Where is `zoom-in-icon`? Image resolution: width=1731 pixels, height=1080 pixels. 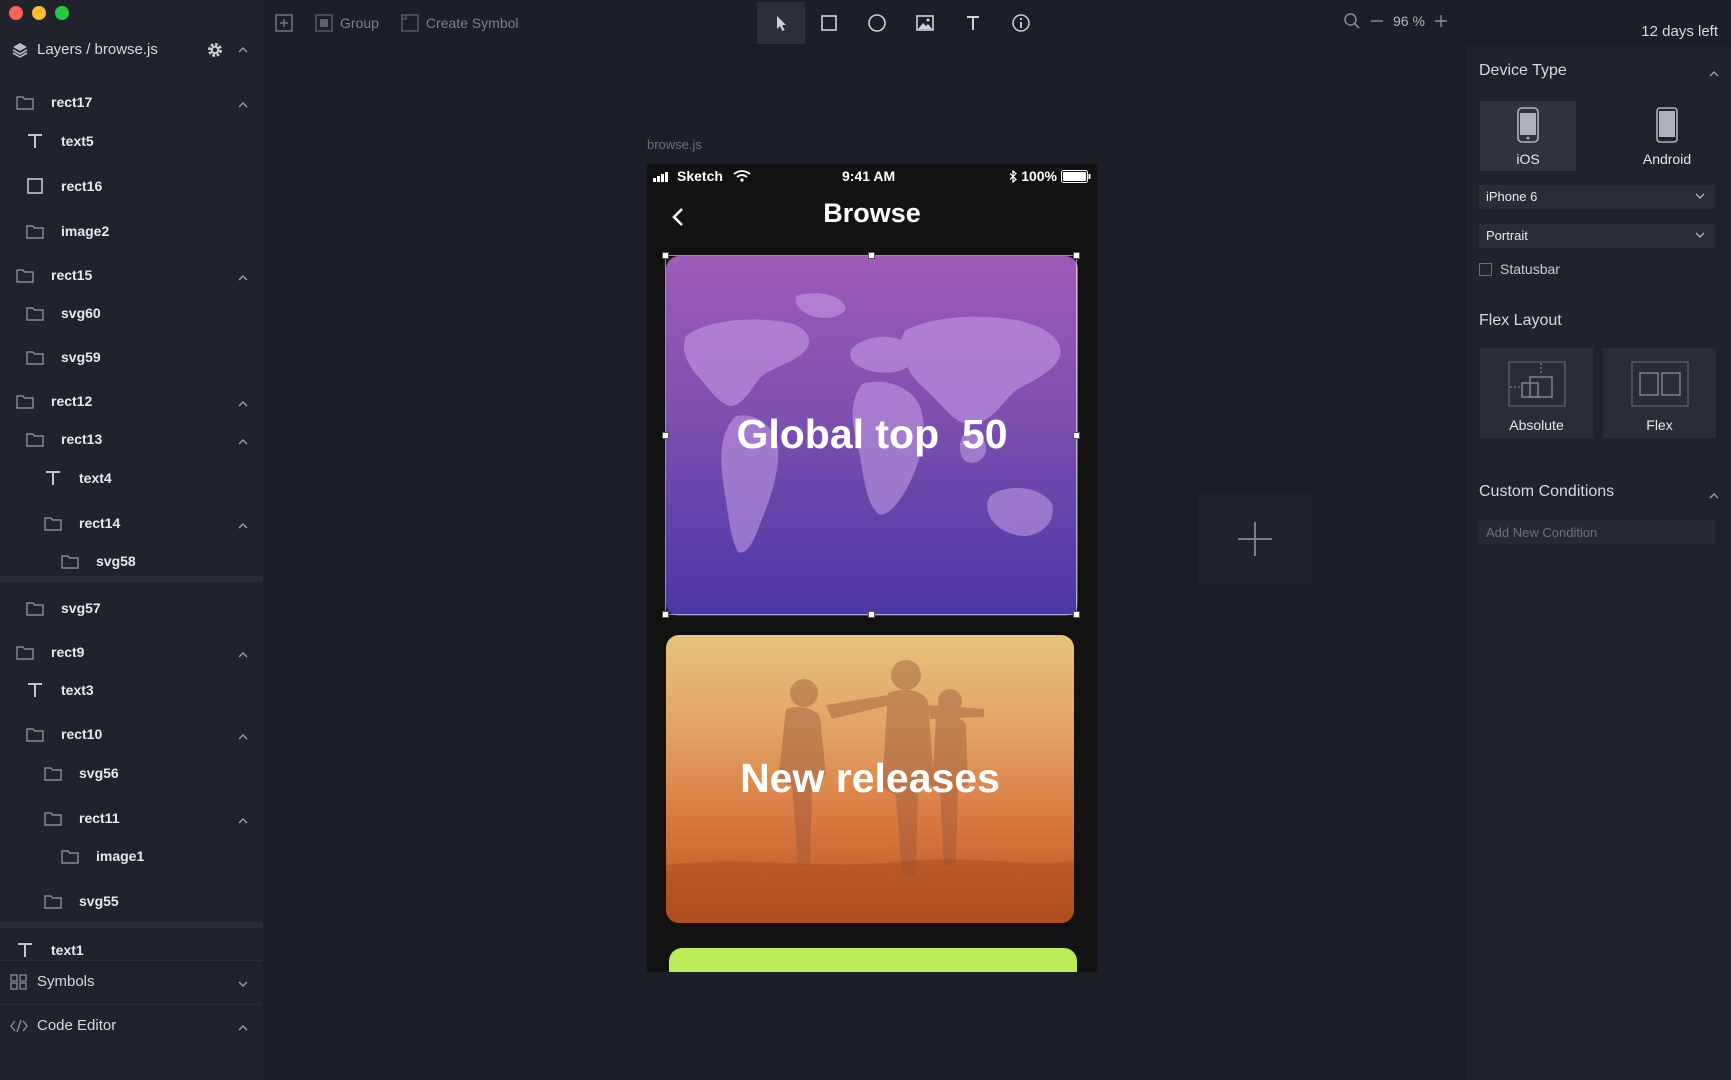
zoom-in-icon is located at coordinates (1441, 21).